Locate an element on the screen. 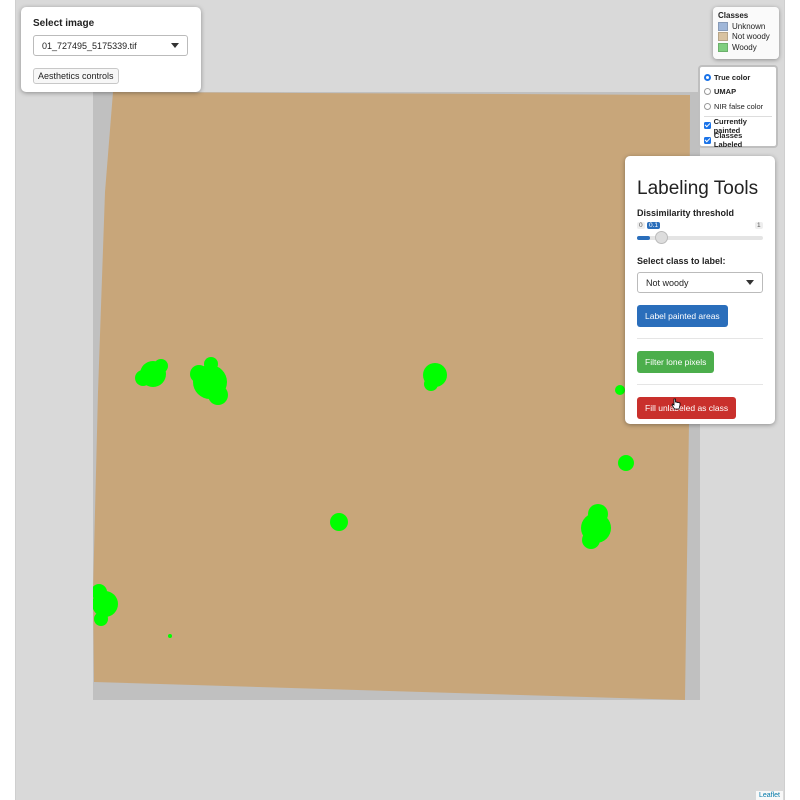  layer-label: UMAP is located at coordinates (725, 92).